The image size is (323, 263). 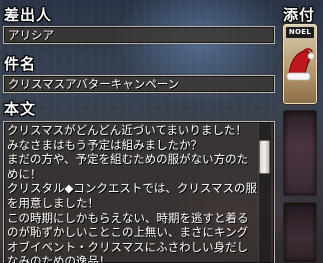 What do you see at coordinates (300, 64) in the screenshot?
I see `santa-hat-icon` at bounding box center [300, 64].